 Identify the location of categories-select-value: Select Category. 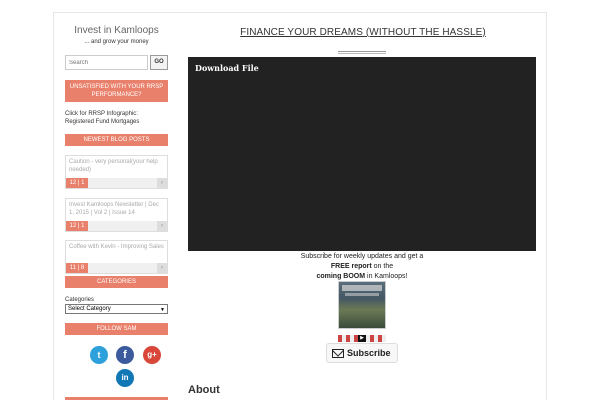
(89, 309).